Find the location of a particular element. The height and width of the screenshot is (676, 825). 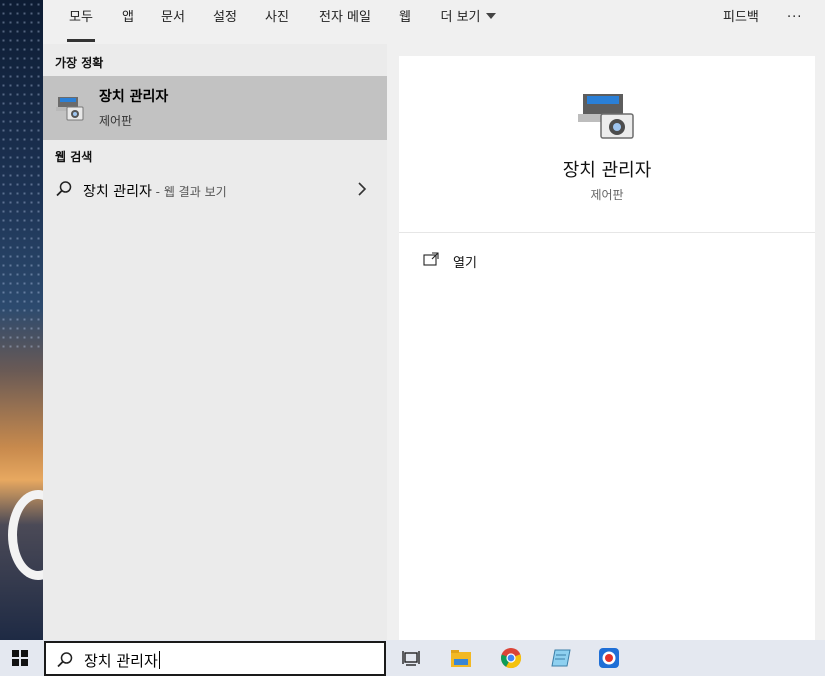

wallpaper-swirl is located at coordinates (25, 535).